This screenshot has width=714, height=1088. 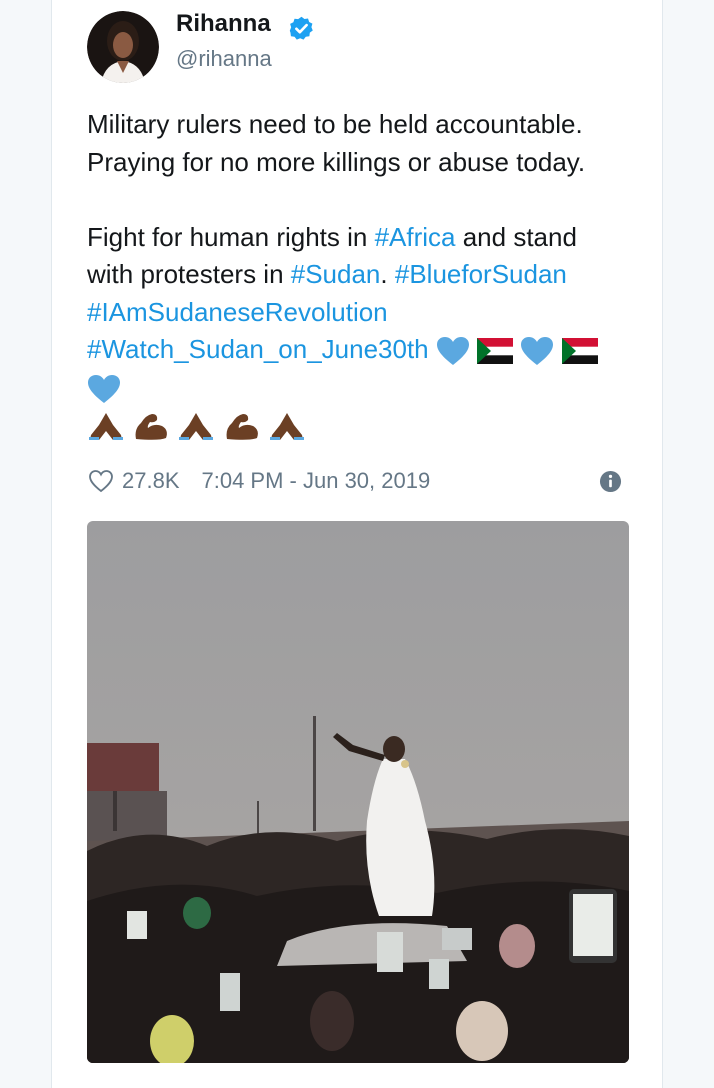 I want to click on like-count: 27.8K, so click(x=151, y=481).